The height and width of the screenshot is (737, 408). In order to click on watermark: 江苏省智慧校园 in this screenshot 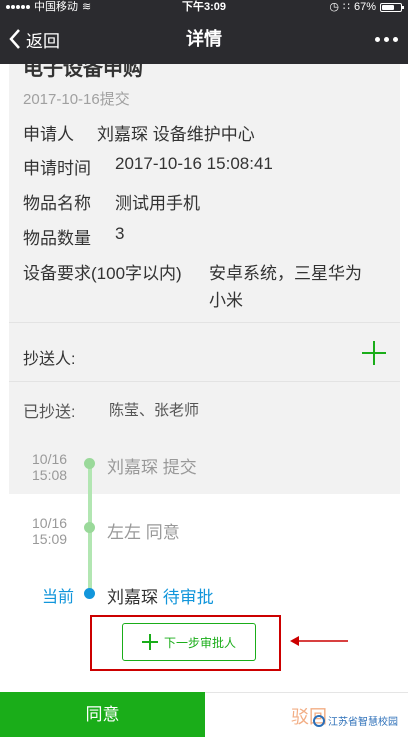, I will do `click(355, 720)`.